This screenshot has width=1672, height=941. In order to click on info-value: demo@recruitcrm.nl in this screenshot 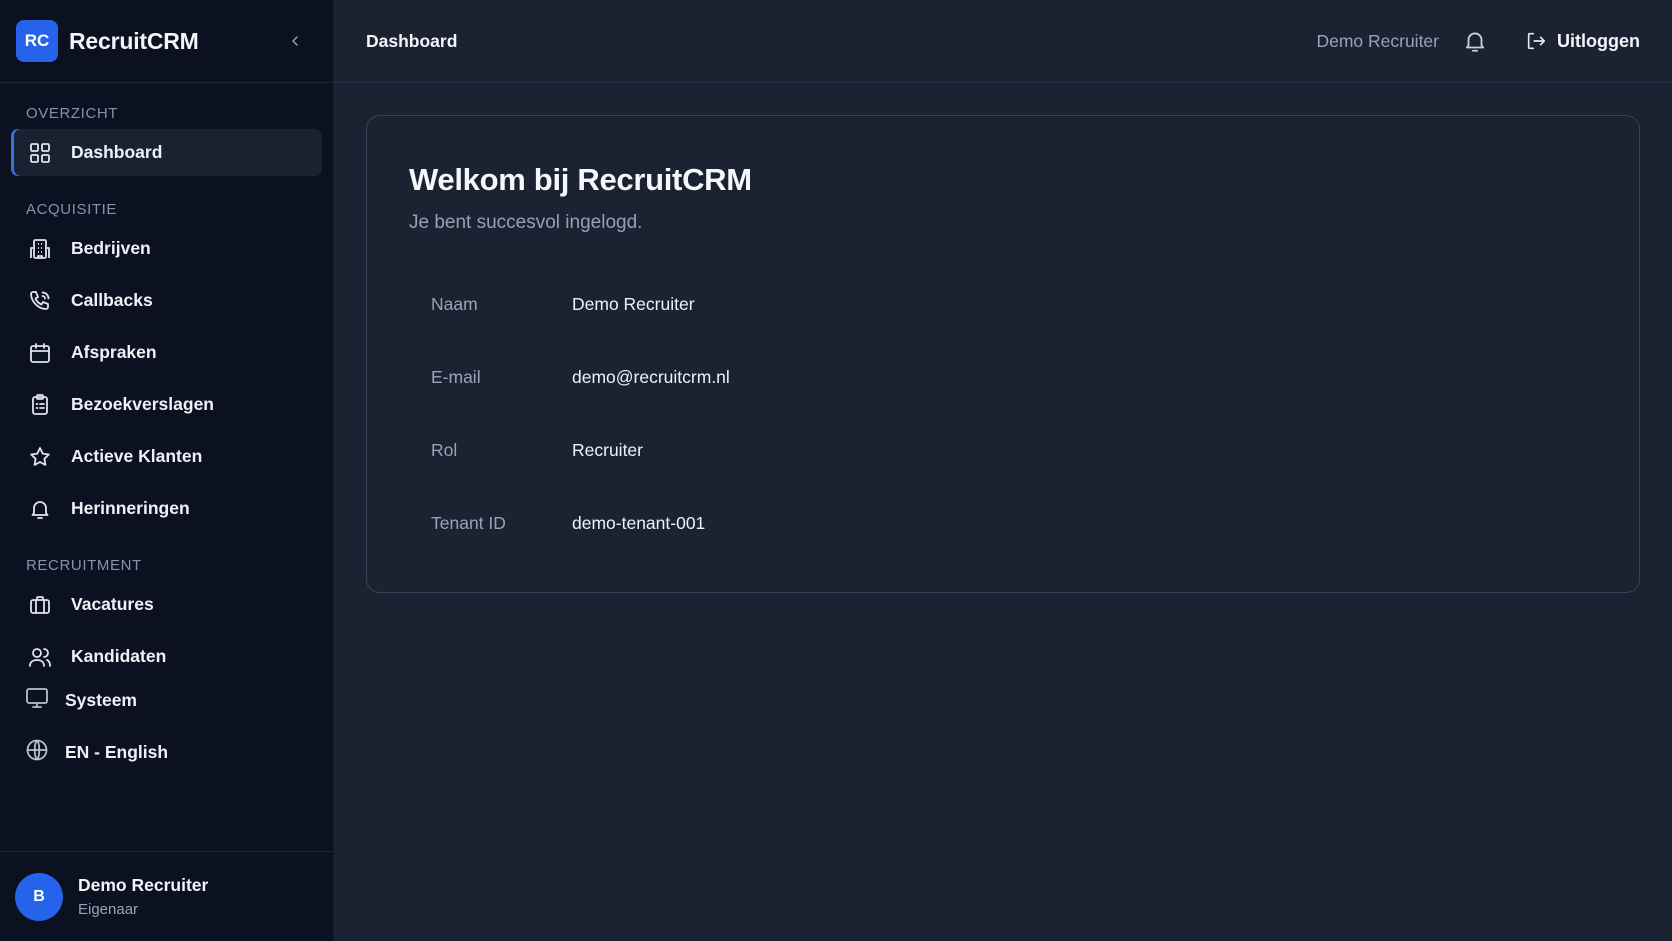, I will do `click(651, 377)`.